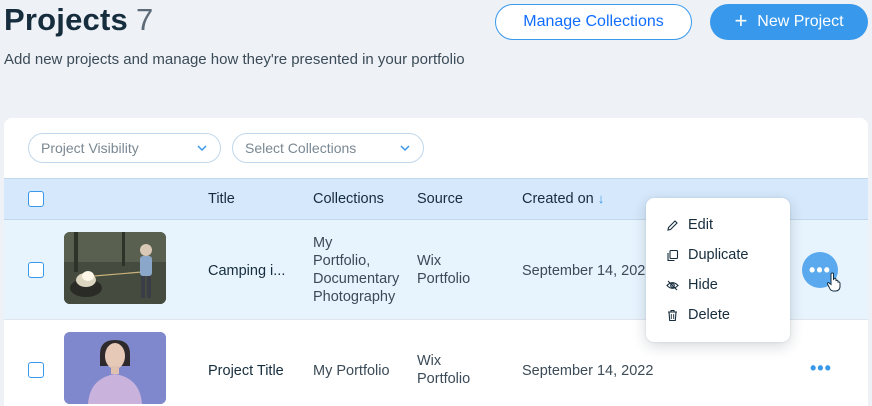 The width and height of the screenshot is (872, 406). I want to click on page-title: Projects 7, so click(78, 20).